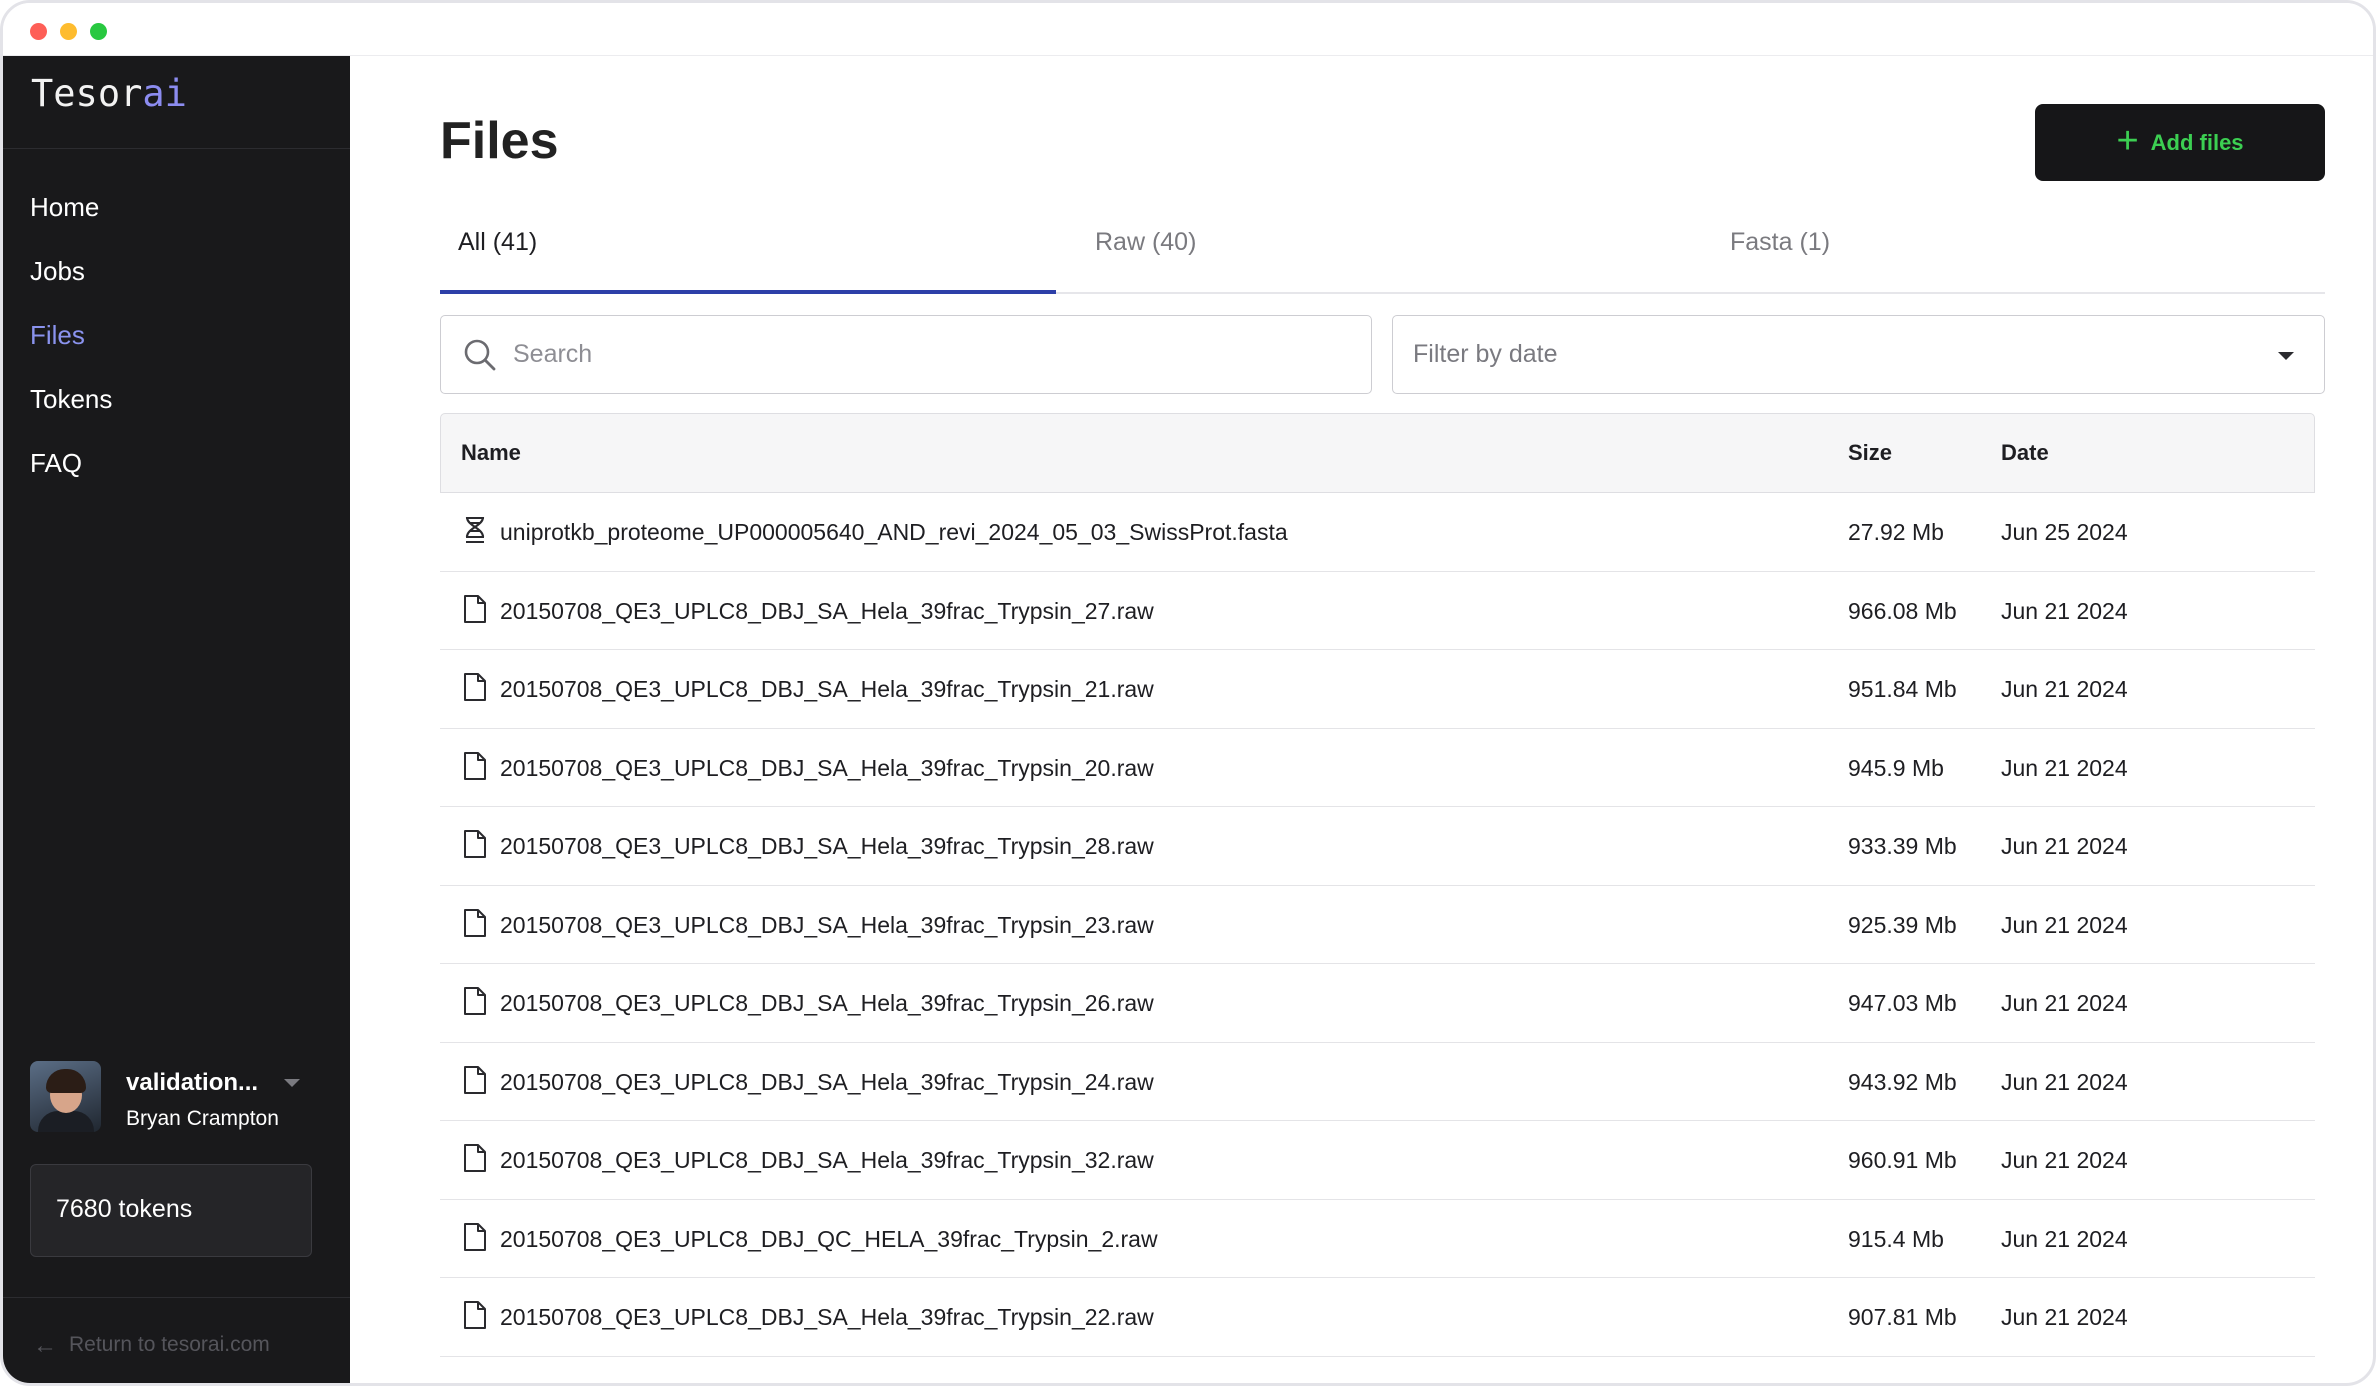  What do you see at coordinates (176, 148) in the screenshot?
I see `sidebar-divider` at bounding box center [176, 148].